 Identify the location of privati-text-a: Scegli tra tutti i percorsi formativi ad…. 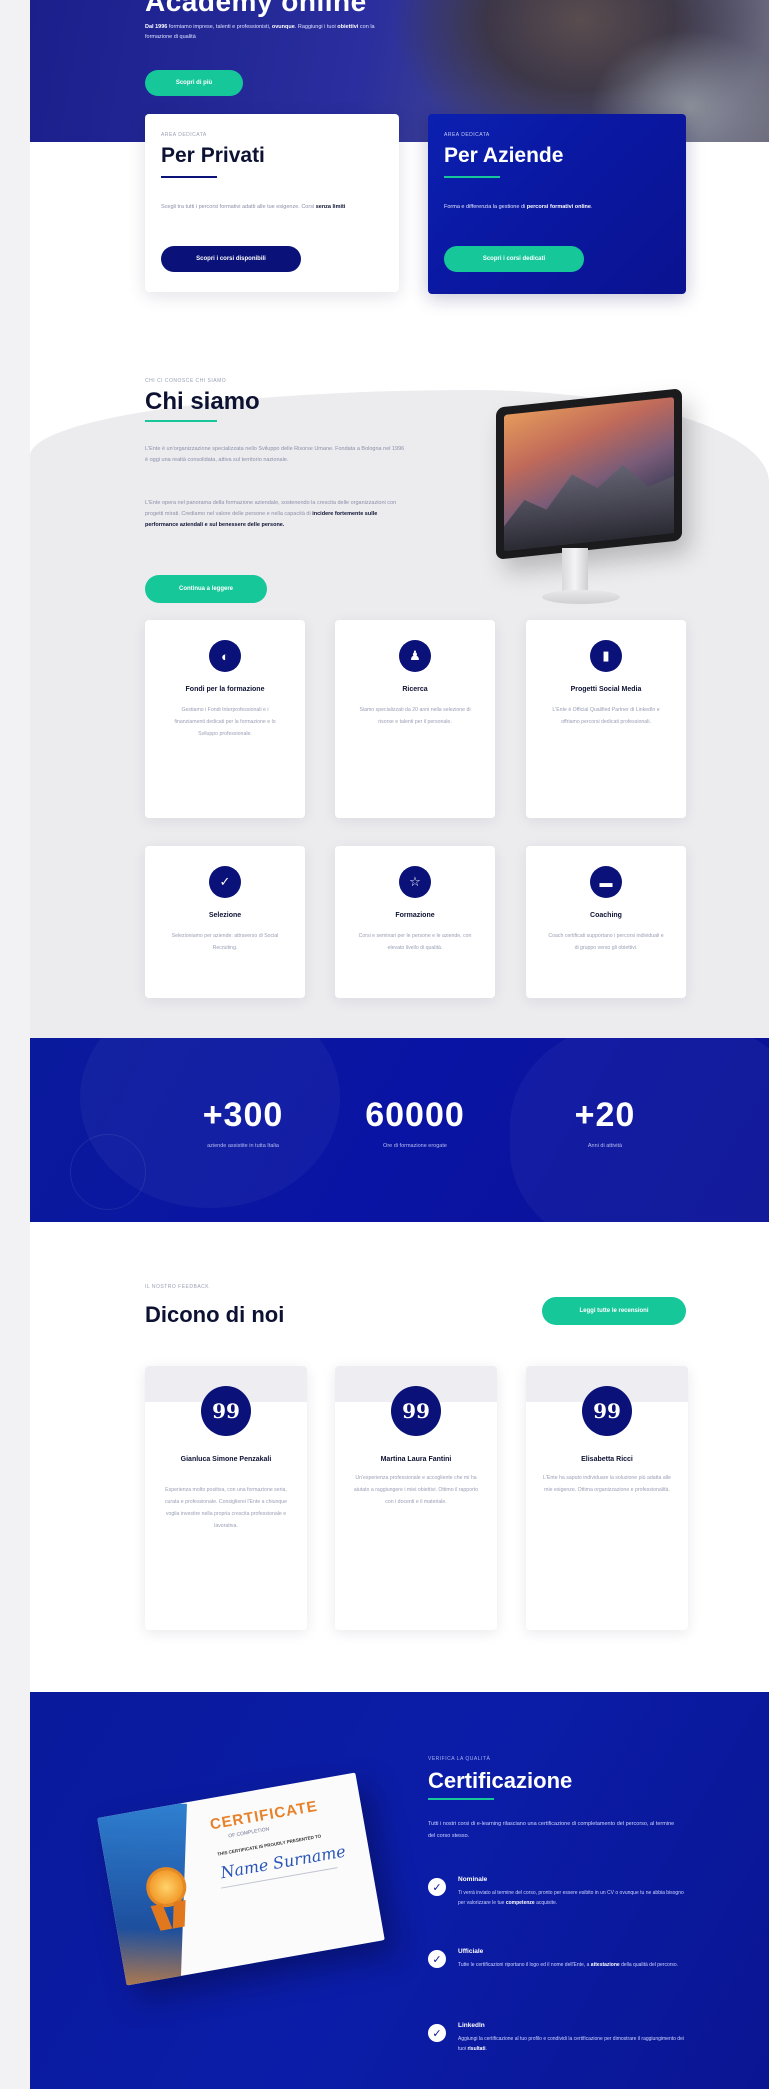
(231, 207).